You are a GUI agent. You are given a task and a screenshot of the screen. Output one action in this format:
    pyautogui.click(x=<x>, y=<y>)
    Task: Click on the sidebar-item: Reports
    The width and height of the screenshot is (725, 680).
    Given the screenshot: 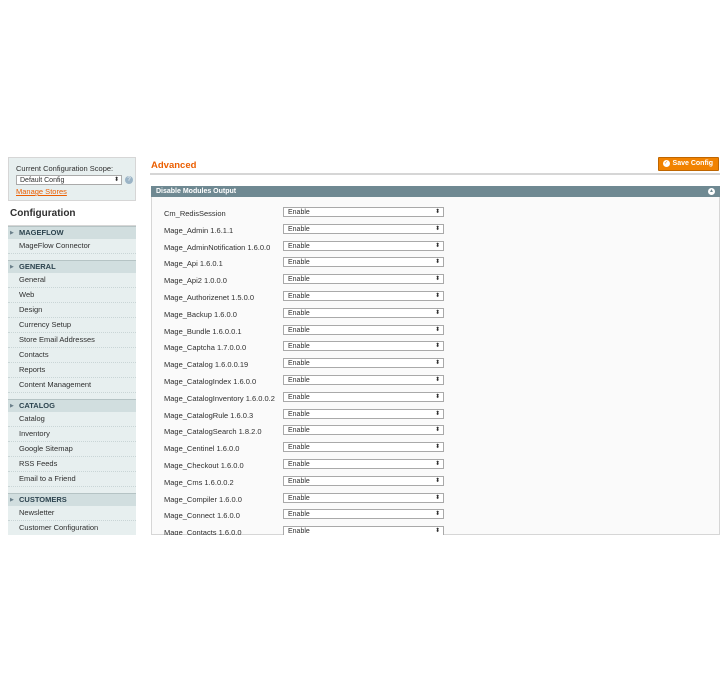 What is the action you would take?
    pyautogui.click(x=72, y=370)
    